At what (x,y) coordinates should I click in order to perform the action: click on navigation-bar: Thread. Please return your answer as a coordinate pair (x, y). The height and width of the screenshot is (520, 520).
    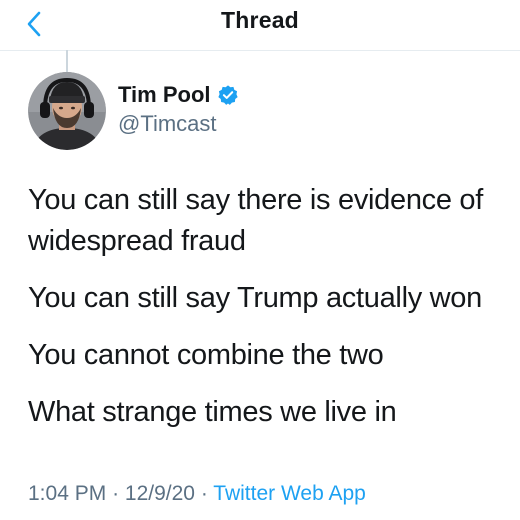
    Looking at the image, I should click on (260, 25).